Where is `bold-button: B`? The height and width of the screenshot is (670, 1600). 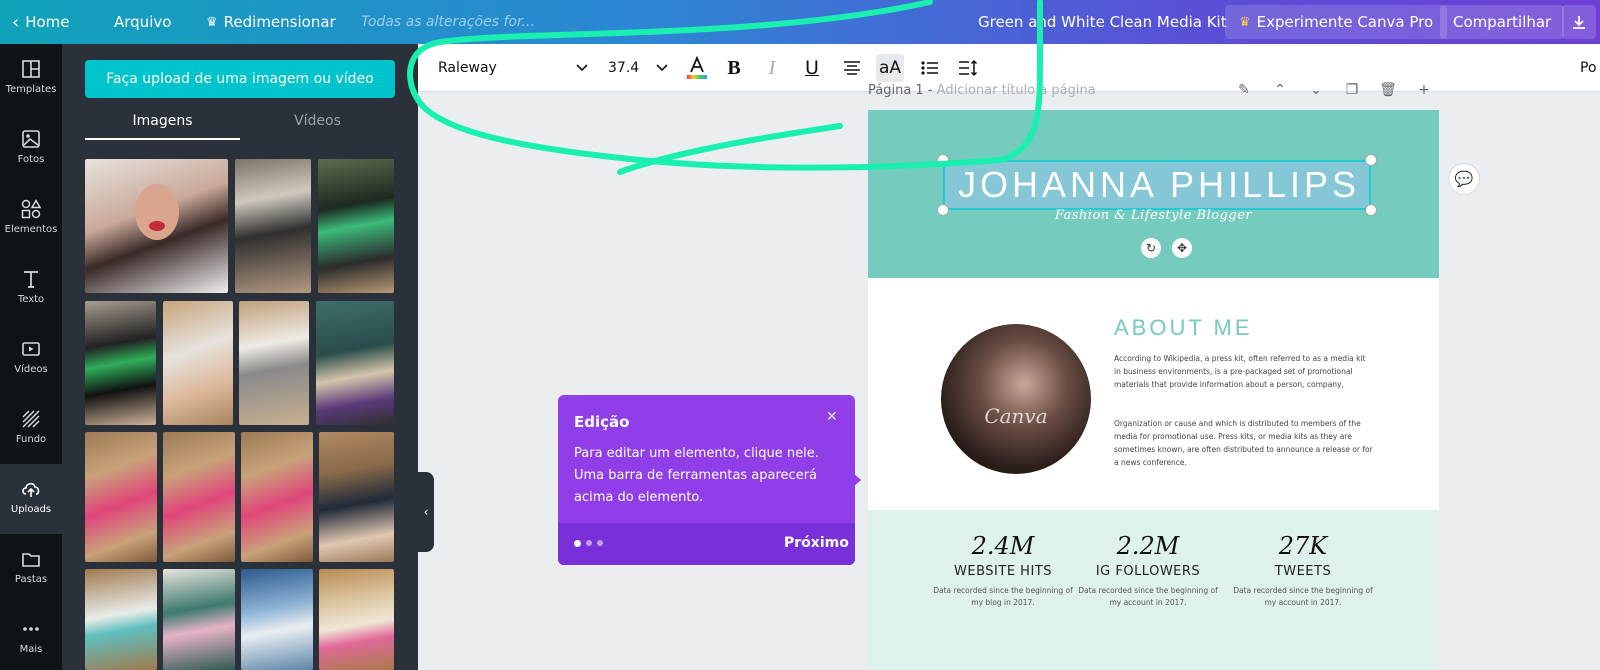
bold-button: B is located at coordinates (734, 68).